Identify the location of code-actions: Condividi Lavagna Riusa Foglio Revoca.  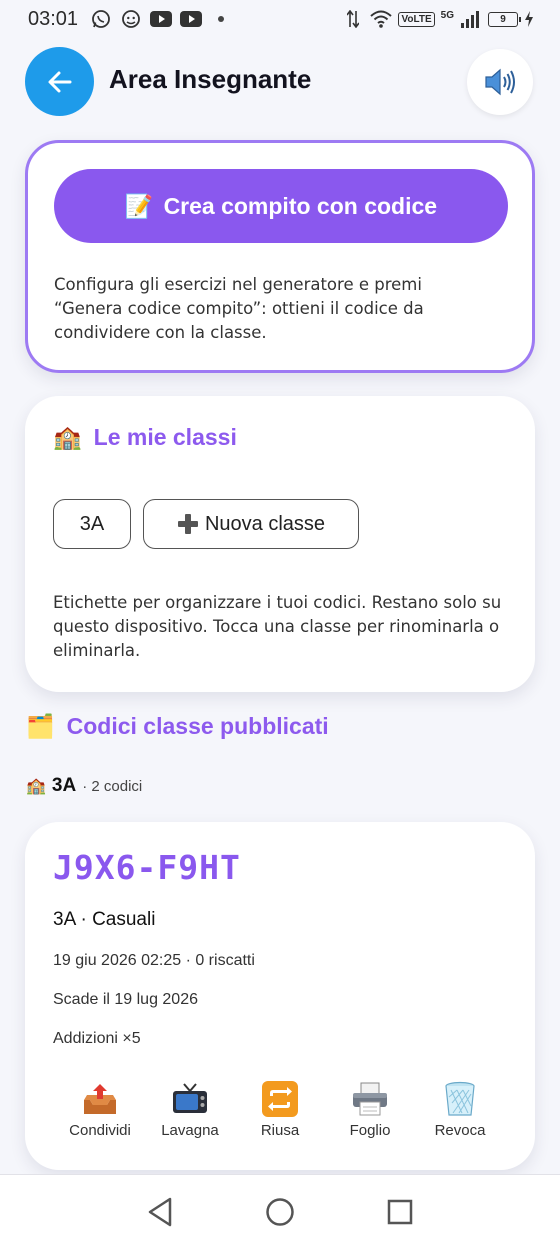
(280, 1109).